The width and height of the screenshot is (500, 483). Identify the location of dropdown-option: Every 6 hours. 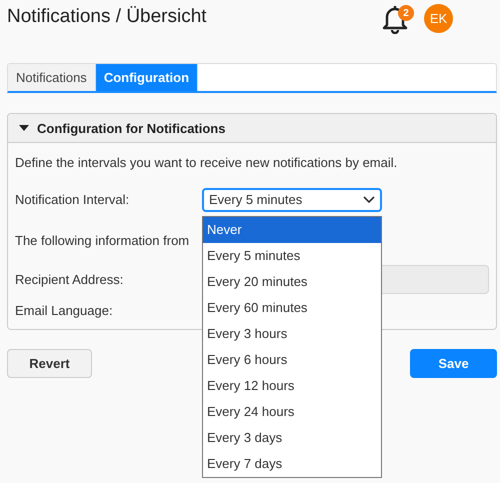
(292, 359).